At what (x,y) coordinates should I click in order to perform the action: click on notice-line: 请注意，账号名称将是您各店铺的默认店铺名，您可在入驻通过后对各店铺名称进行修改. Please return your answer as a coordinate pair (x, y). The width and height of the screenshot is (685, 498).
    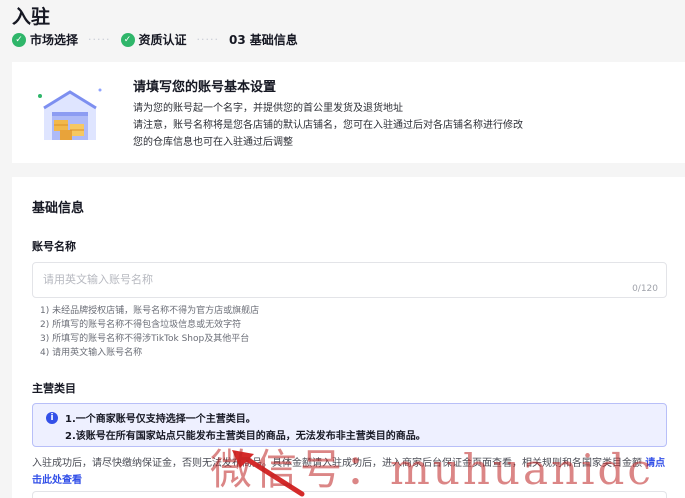
    Looking at the image, I should click on (328, 125).